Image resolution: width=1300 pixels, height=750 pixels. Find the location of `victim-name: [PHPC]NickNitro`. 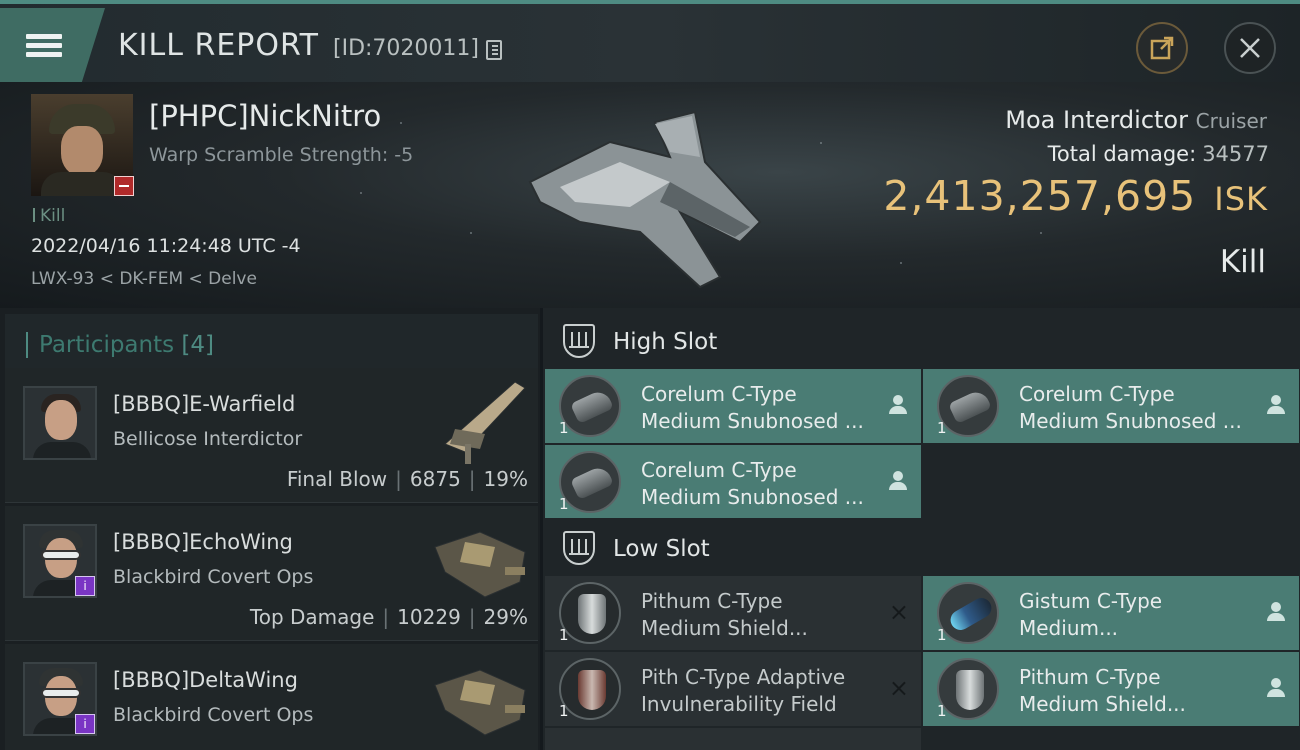

victim-name: [PHPC]NickNitro is located at coordinates (265, 116).